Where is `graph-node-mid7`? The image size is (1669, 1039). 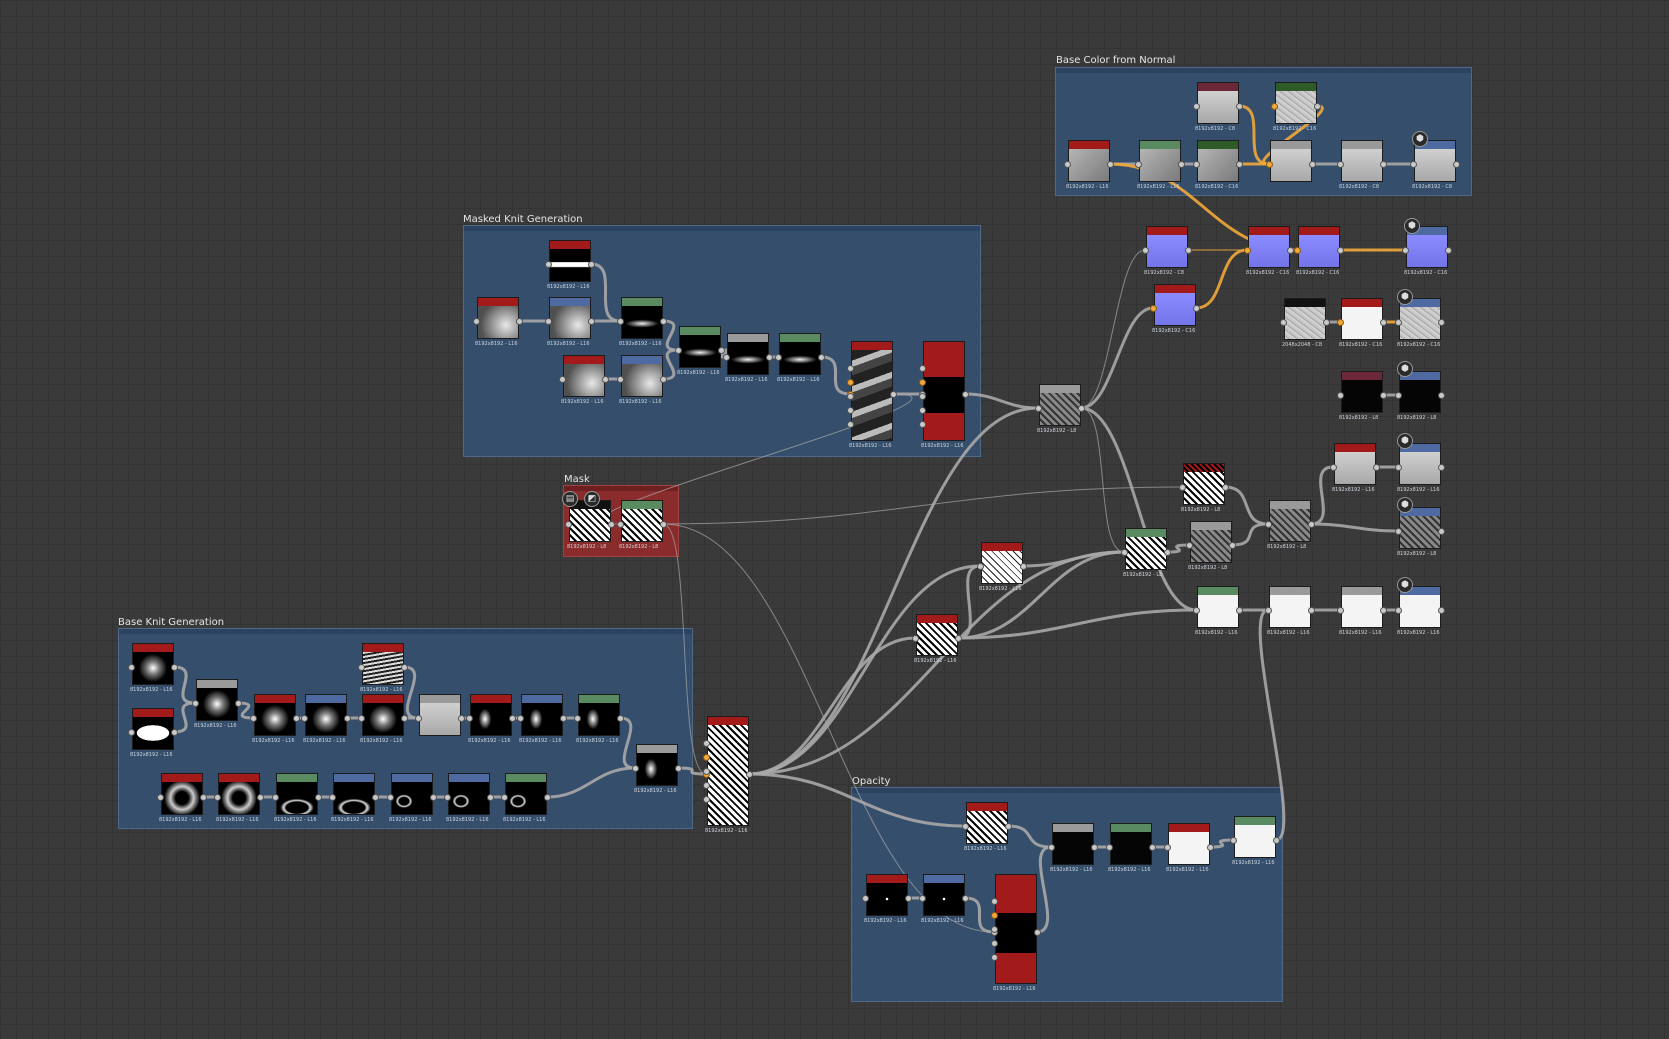
graph-node-mid7 is located at coordinates (1290, 521).